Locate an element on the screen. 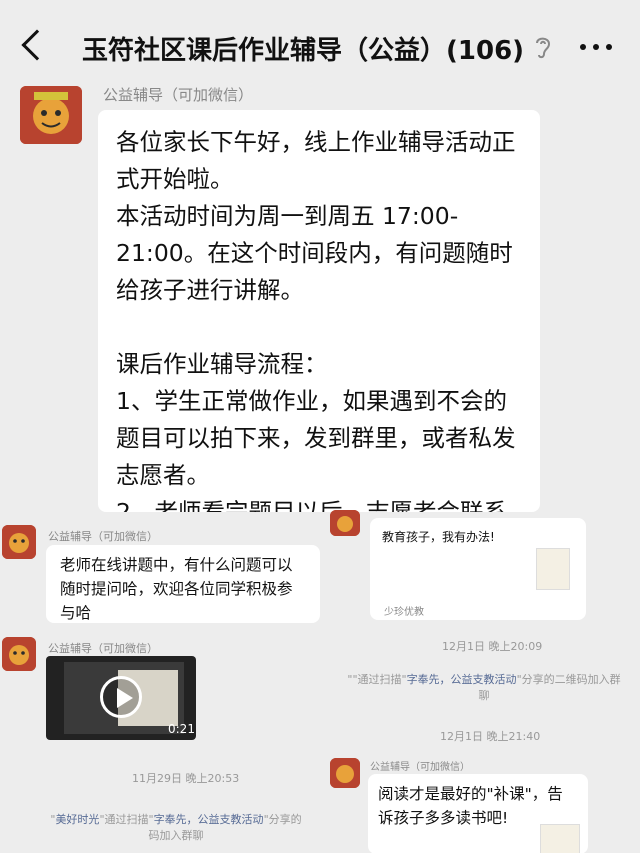  member-link: 美好时光 is located at coordinates (77, 819).